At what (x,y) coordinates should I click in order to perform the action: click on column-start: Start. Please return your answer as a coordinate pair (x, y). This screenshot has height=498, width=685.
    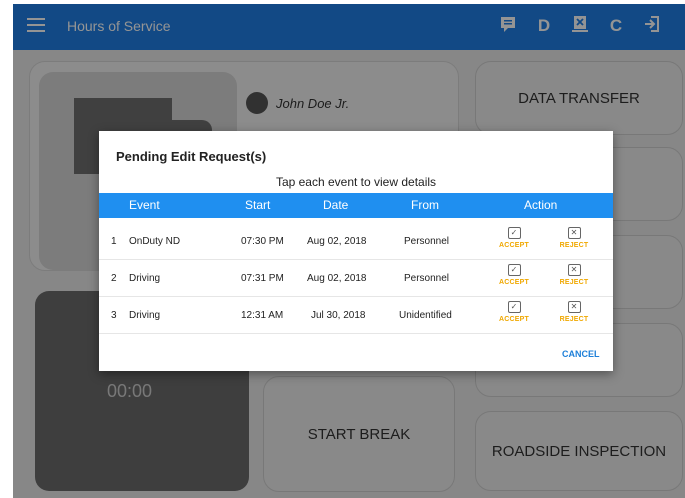
    Looking at the image, I should click on (258, 205).